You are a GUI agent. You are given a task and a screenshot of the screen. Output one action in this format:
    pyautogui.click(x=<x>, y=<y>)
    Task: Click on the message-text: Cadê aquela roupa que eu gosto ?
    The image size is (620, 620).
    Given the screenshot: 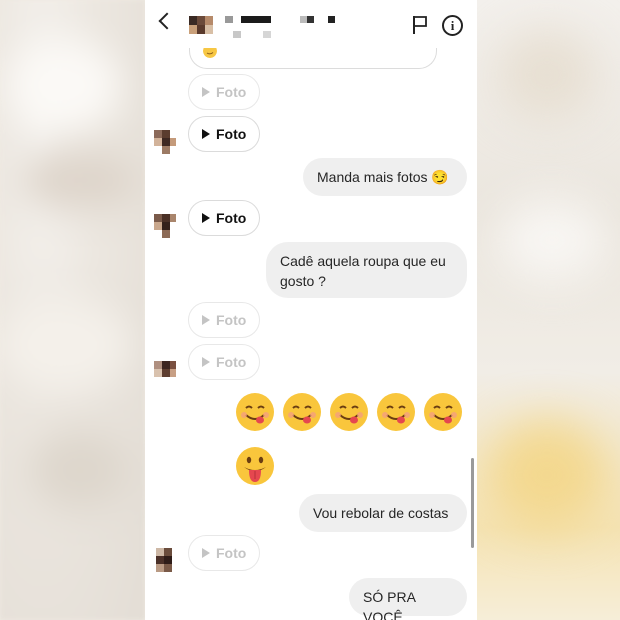 What is the action you would take?
    pyautogui.click(x=363, y=271)
    